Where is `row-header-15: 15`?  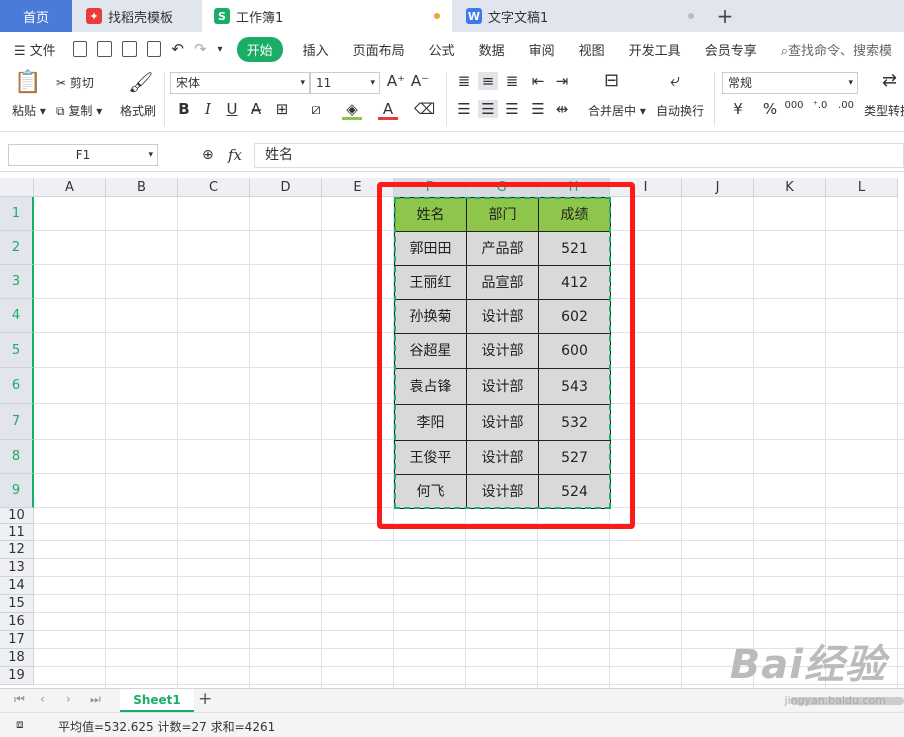 row-header-15: 15 is located at coordinates (17, 604).